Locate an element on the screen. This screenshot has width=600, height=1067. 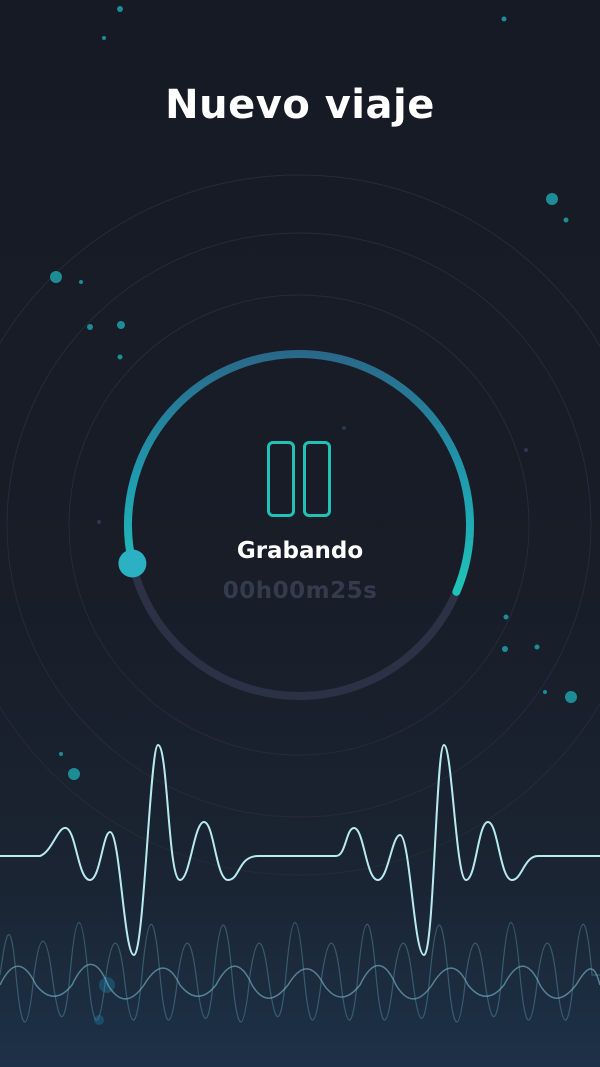
page-title: Nuevo viaje is located at coordinates (300, 105).